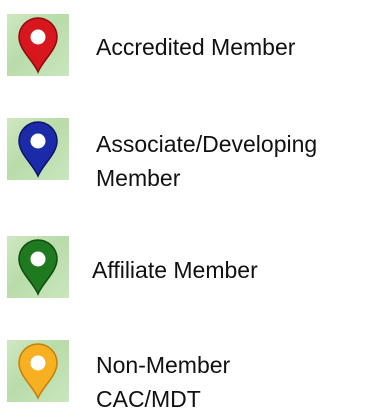  What do you see at coordinates (207, 144) in the screenshot?
I see `legend-label-line: Associate/Developing` at bounding box center [207, 144].